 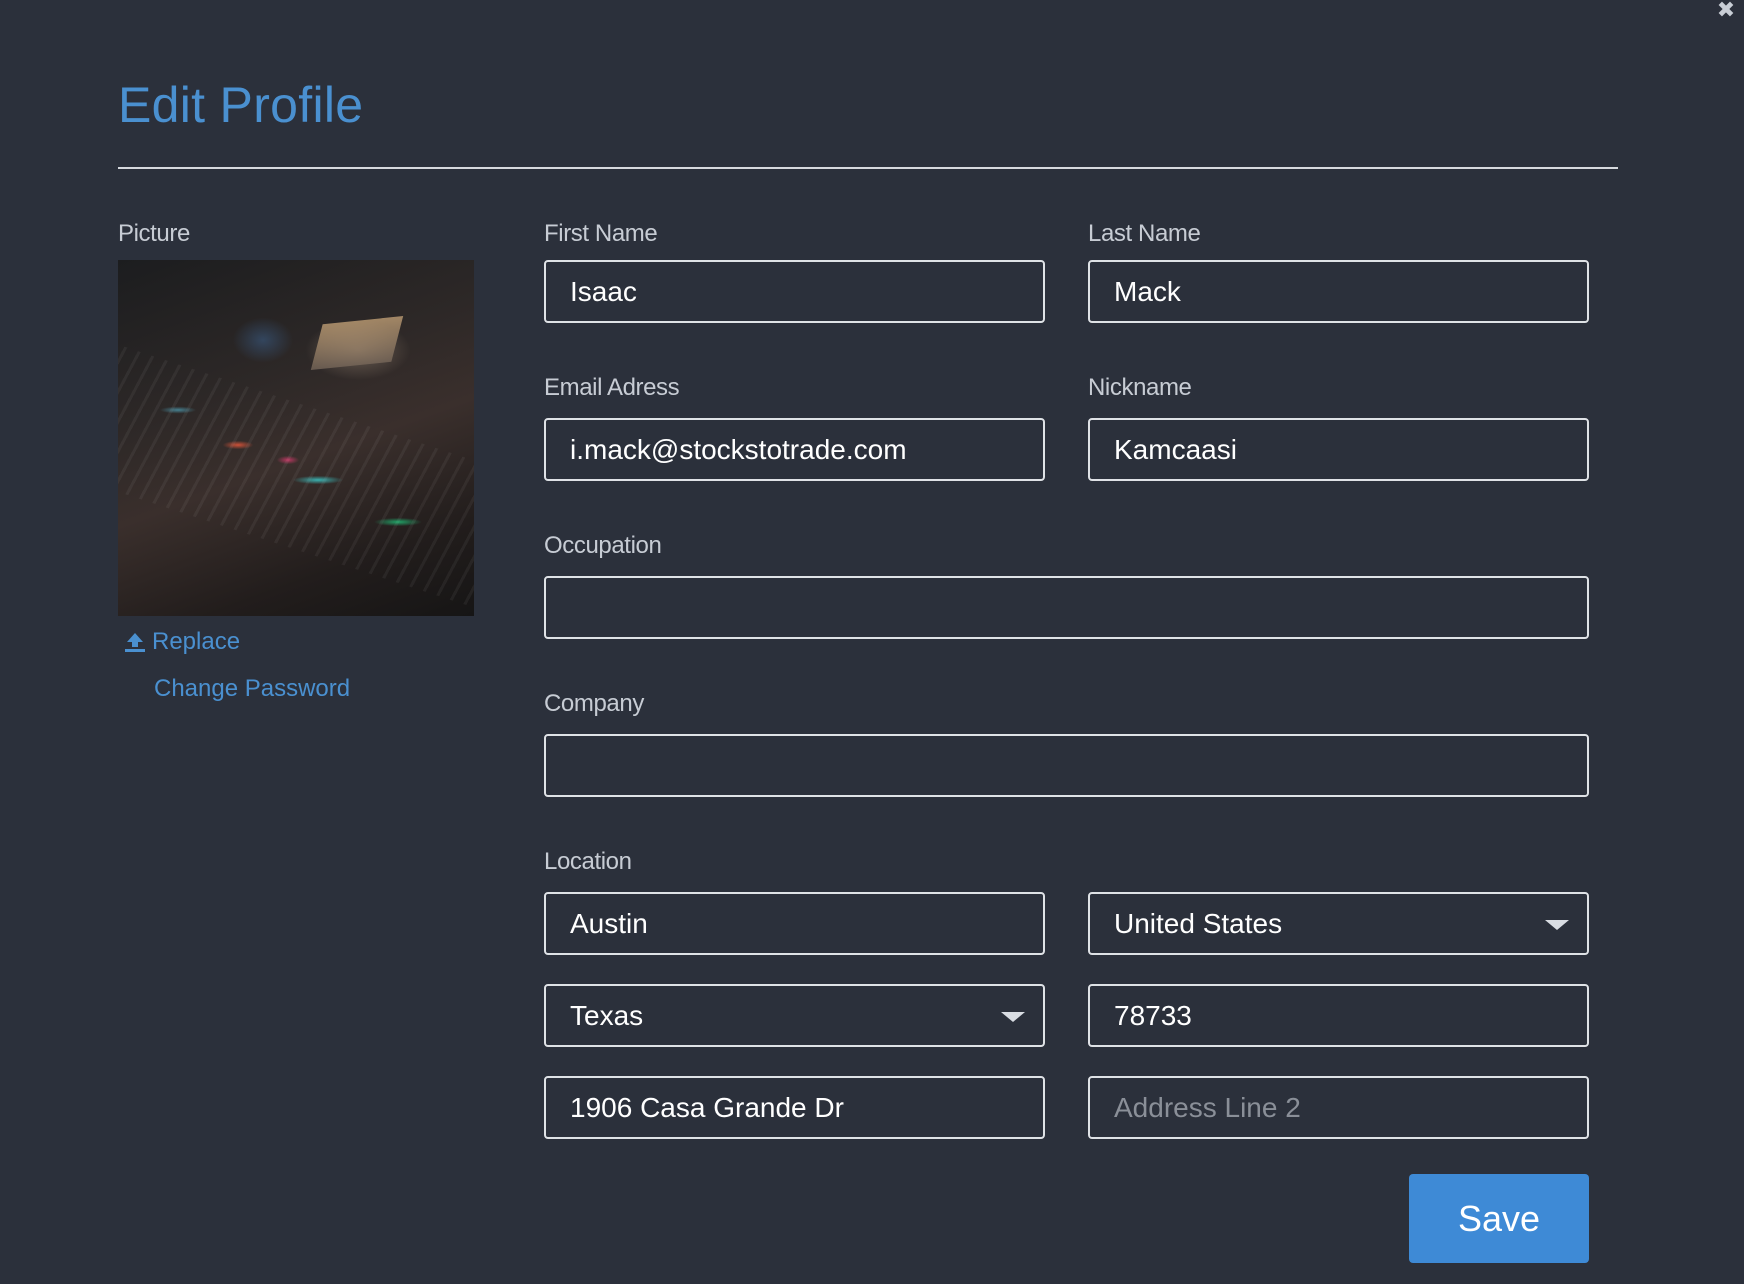 What do you see at coordinates (241, 105) in the screenshot?
I see `page-title: Edit Profile` at bounding box center [241, 105].